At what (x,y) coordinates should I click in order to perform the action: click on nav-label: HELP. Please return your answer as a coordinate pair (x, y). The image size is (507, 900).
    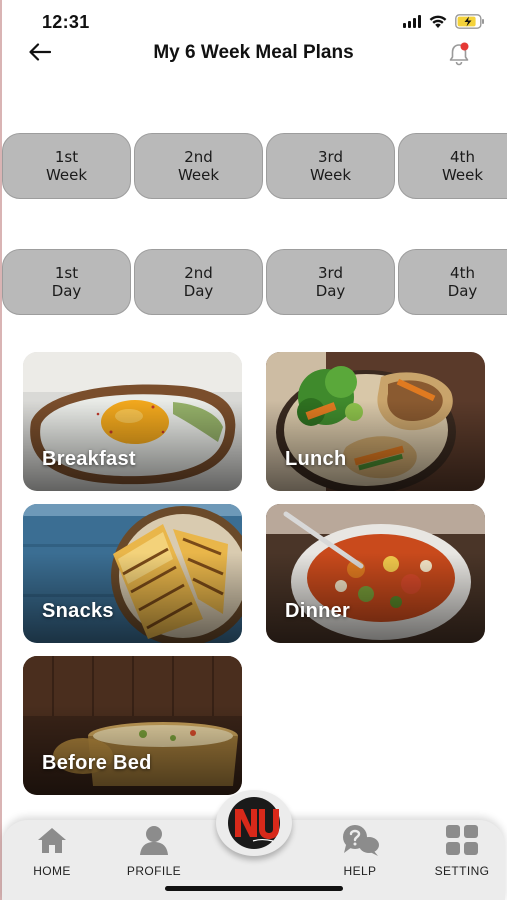
    Looking at the image, I should click on (360, 871).